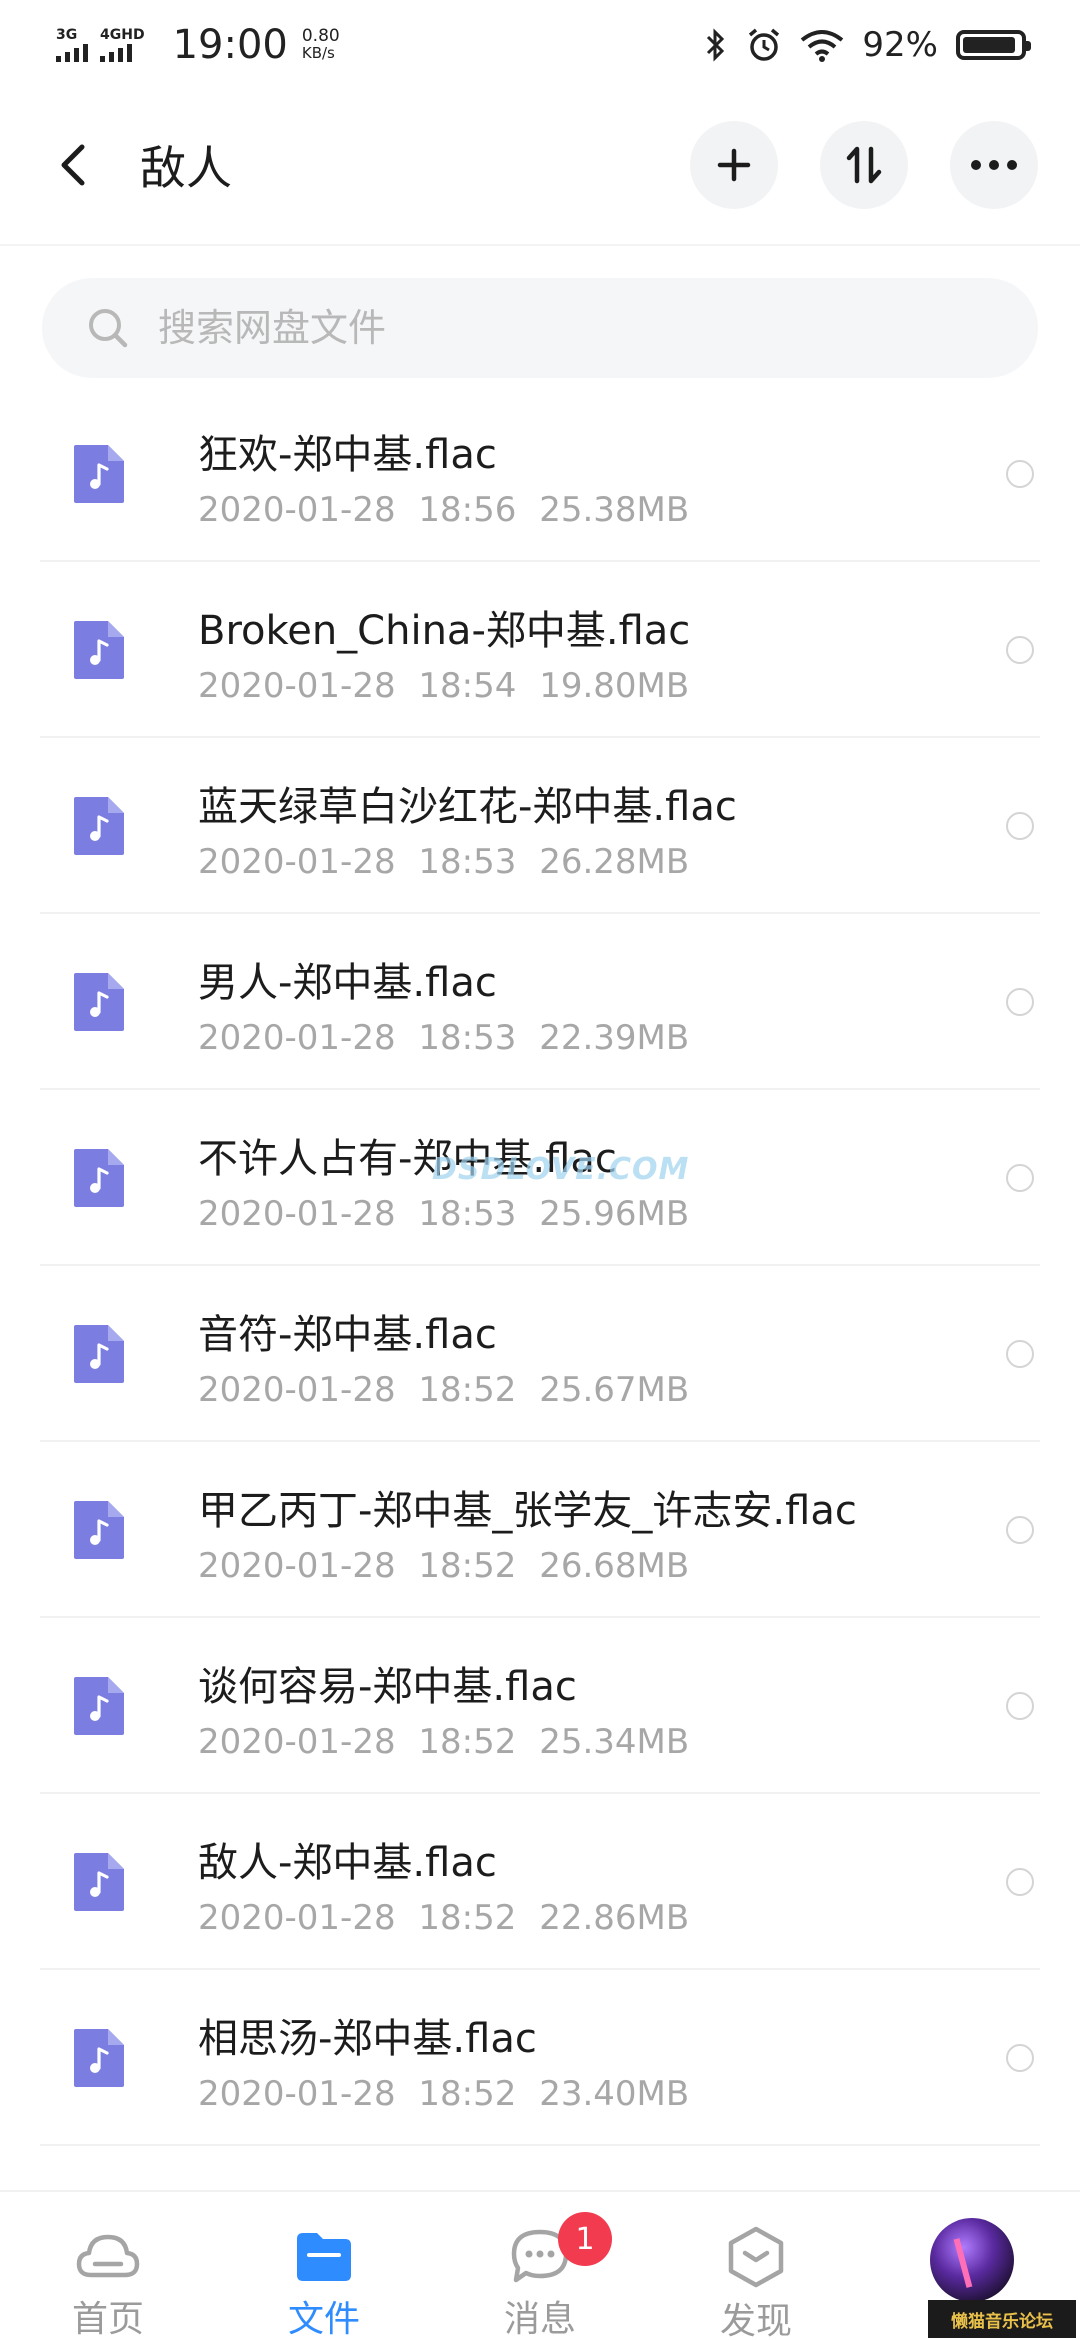  Describe the element at coordinates (320, 36) in the screenshot. I see `speed-value: 0.80` at that location.